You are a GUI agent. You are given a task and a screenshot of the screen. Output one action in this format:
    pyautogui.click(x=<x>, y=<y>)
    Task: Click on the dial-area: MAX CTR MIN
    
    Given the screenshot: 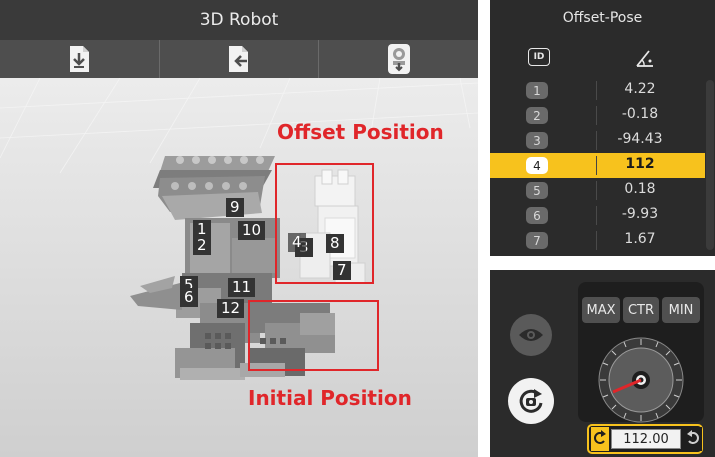 What is the action you would take?
    pyautogui.click(x=641, y=352)
    